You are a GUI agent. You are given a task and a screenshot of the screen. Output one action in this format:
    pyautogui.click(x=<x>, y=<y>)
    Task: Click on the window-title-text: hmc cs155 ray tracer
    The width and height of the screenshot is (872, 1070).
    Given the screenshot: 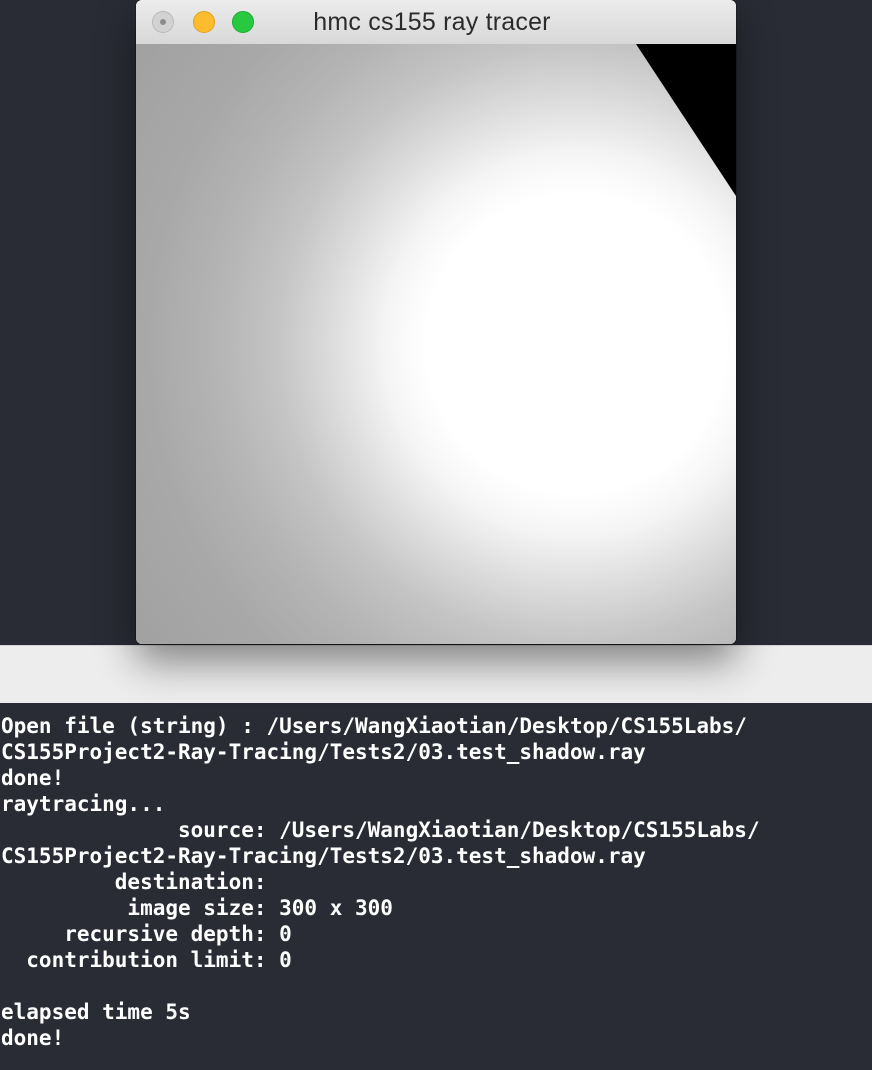 What is the action you would take?
    pyautogui.click(x=432, y=22)
    